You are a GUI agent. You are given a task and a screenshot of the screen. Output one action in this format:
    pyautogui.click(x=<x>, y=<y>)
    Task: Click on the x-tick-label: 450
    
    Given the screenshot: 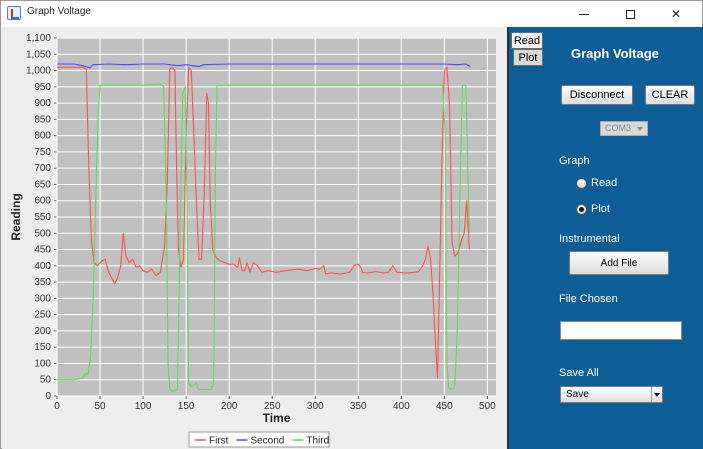 What is the action you would take?
    pyautogui.click(x=444, y=406)
    